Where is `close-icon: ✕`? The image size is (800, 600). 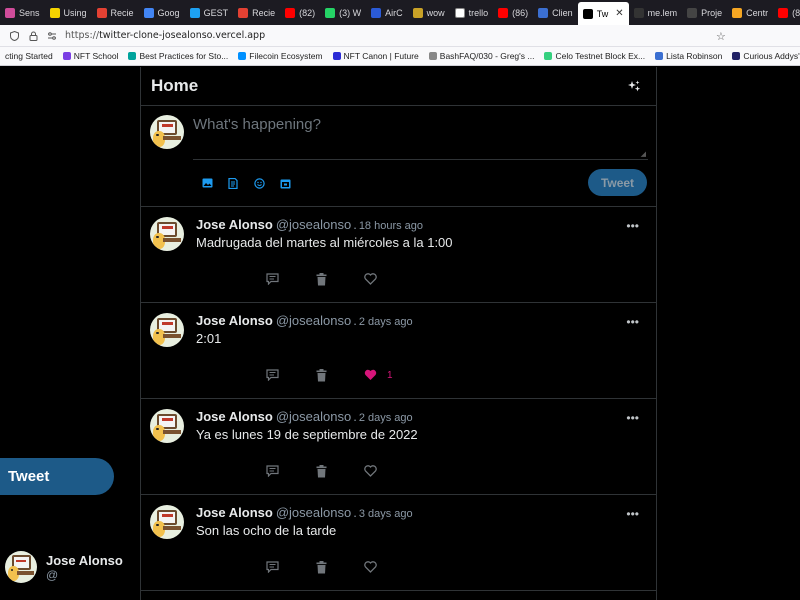
close-icon: ✕ is located at coordinates (619, 13).